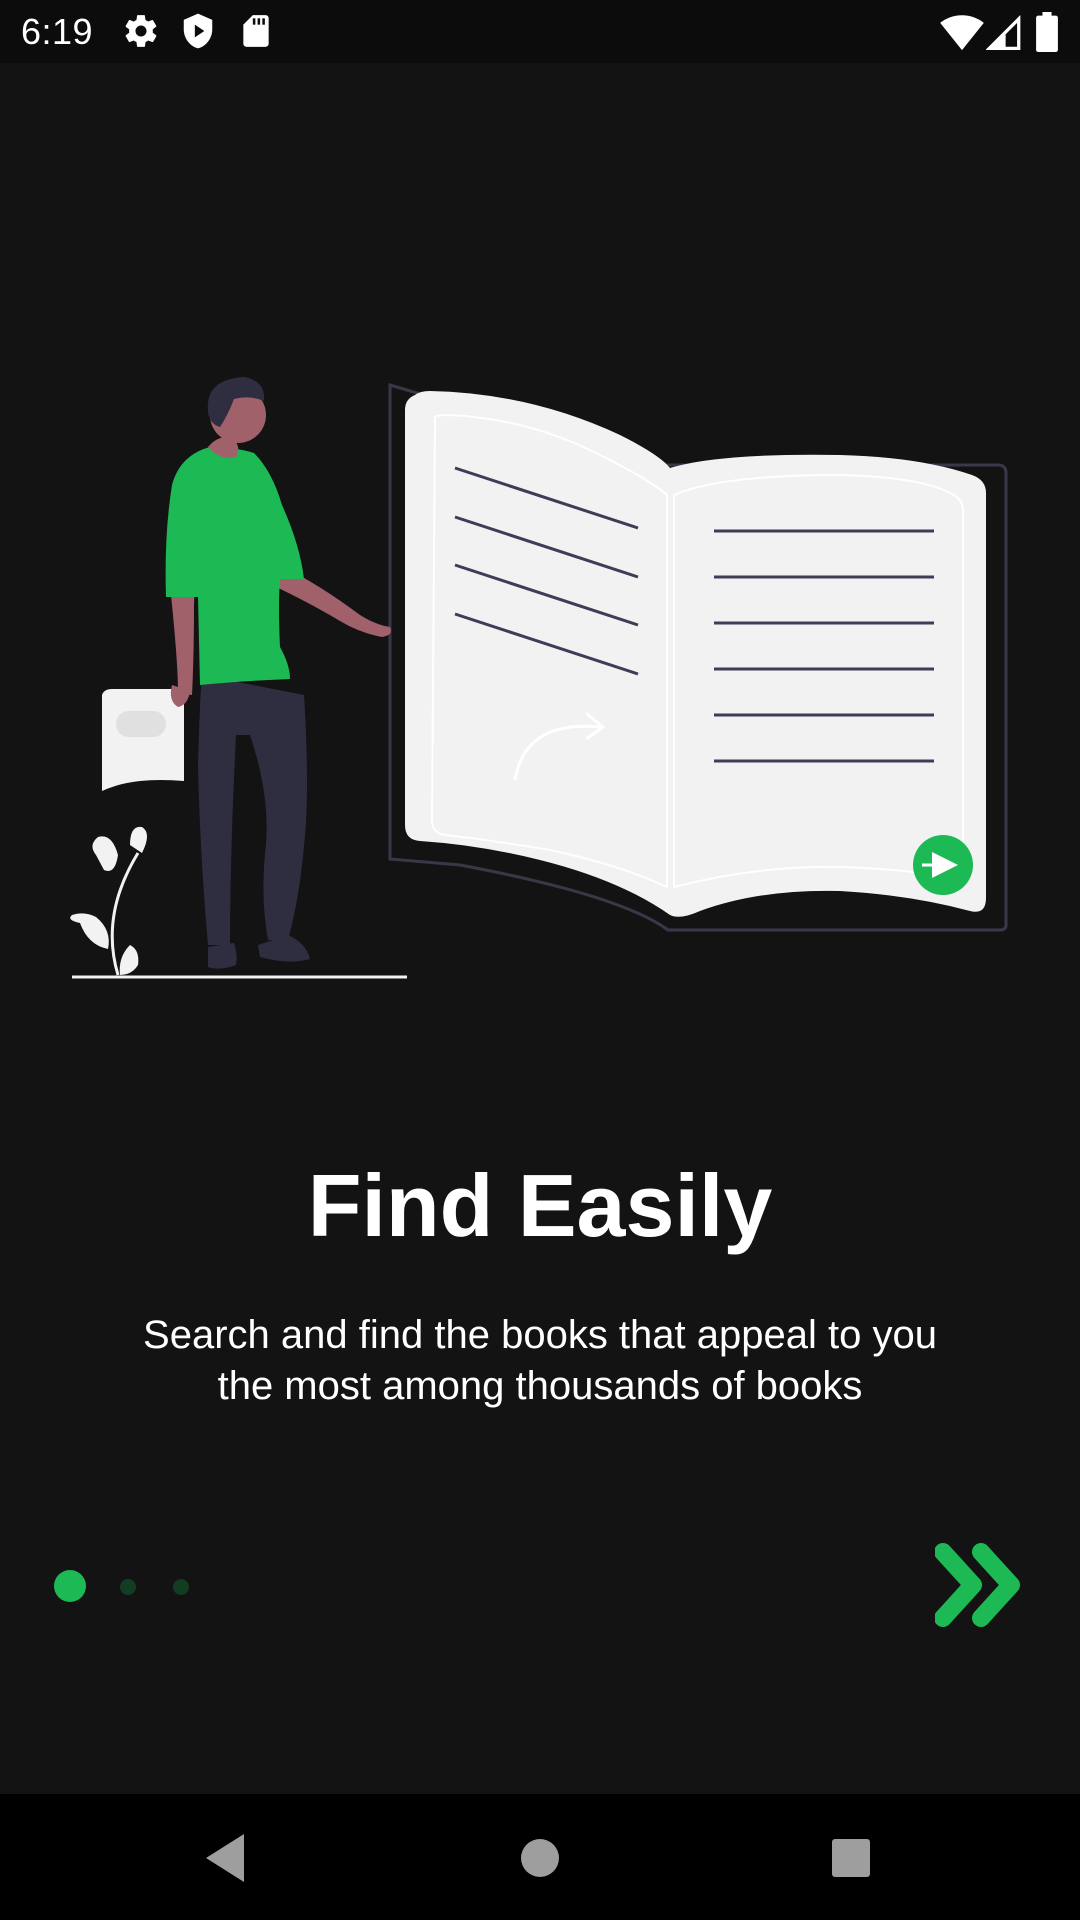 This screenshot has width=1080, height=1920. What do you see at coordinates (57, 31) in the screenshot?
I see `status-time: 6:19` at bounding box center [57, 31].